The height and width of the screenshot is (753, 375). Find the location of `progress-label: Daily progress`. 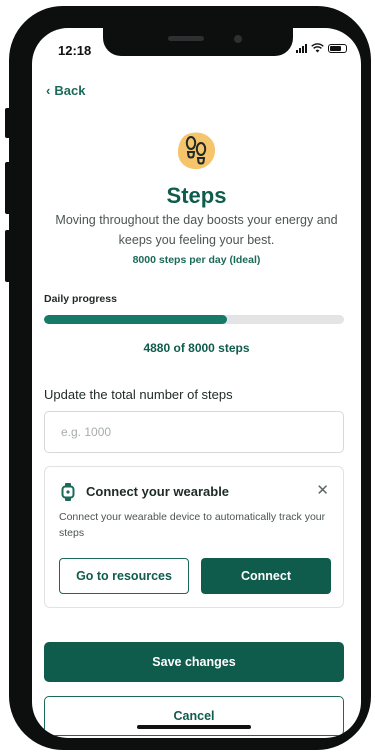

progress-label: Daily progress is located at coordinates (80, 299).